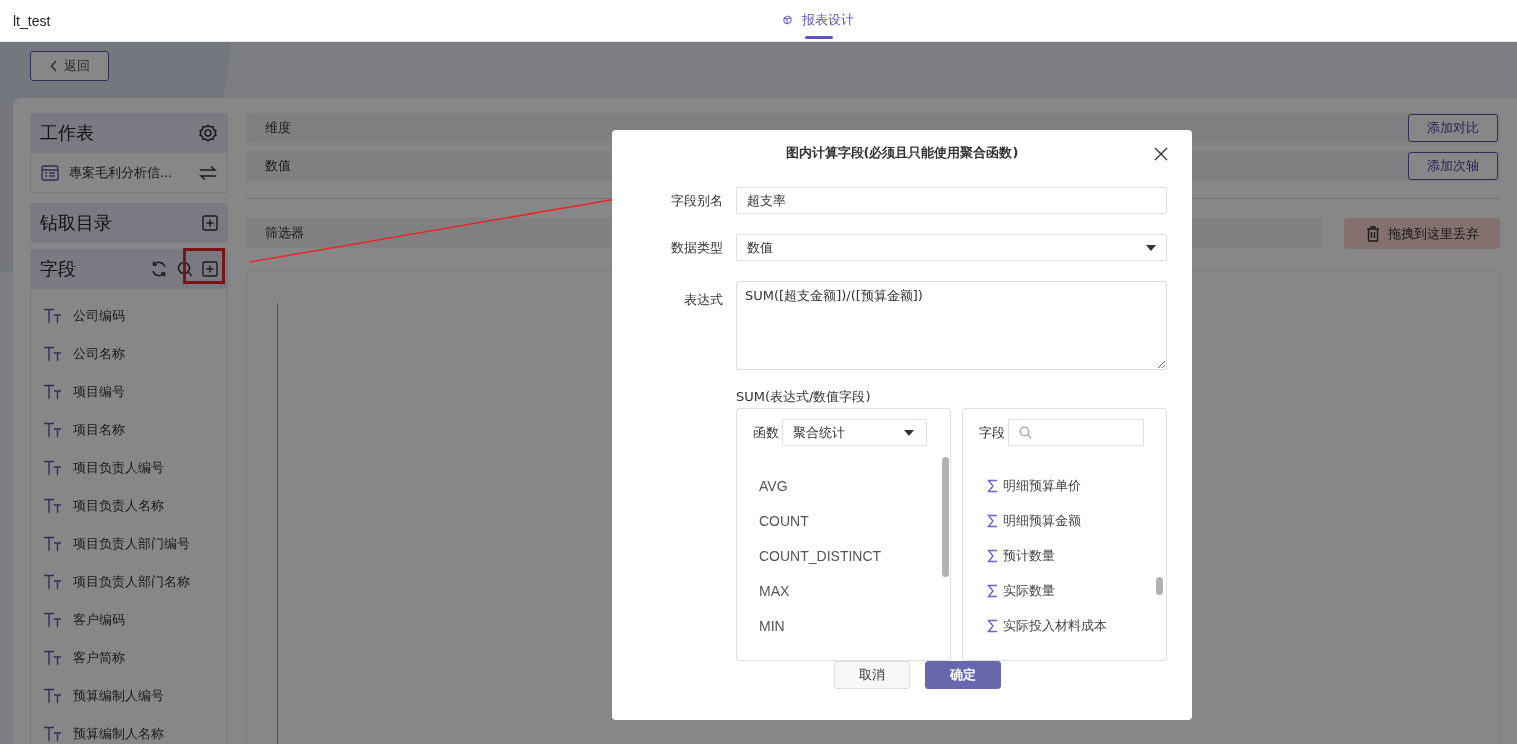 The image size is (1517, 744). What do you see at coordinates (772, 626) in the screenshot?
I see `function-item: MIN` at bounding box center [772, 626].